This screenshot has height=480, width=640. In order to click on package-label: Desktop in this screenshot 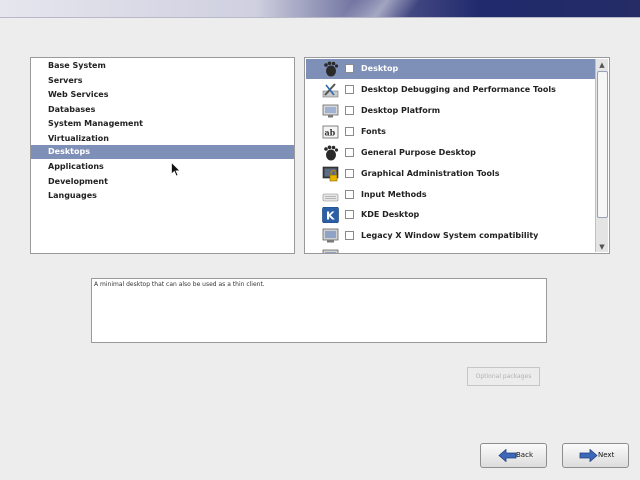, I will do `click(380, 68)`.